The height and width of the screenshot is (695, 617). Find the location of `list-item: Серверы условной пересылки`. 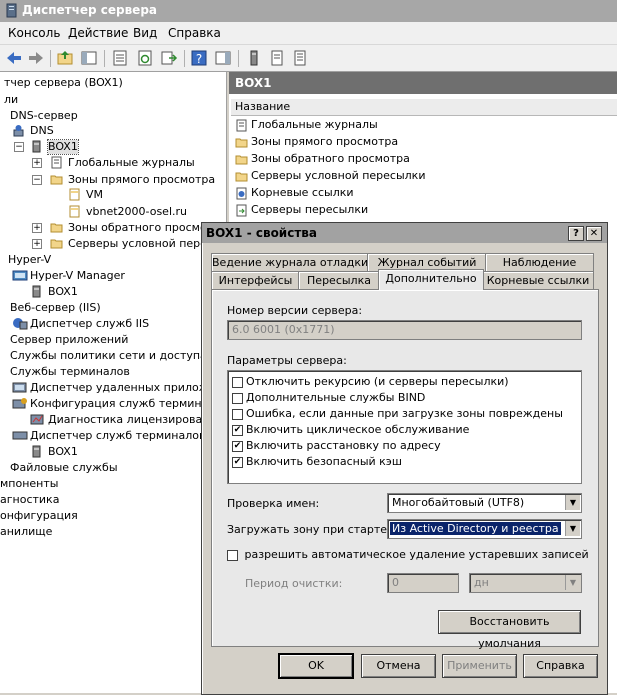

list-item: Серверы условной пересылки is located at coordinates (338, 175).